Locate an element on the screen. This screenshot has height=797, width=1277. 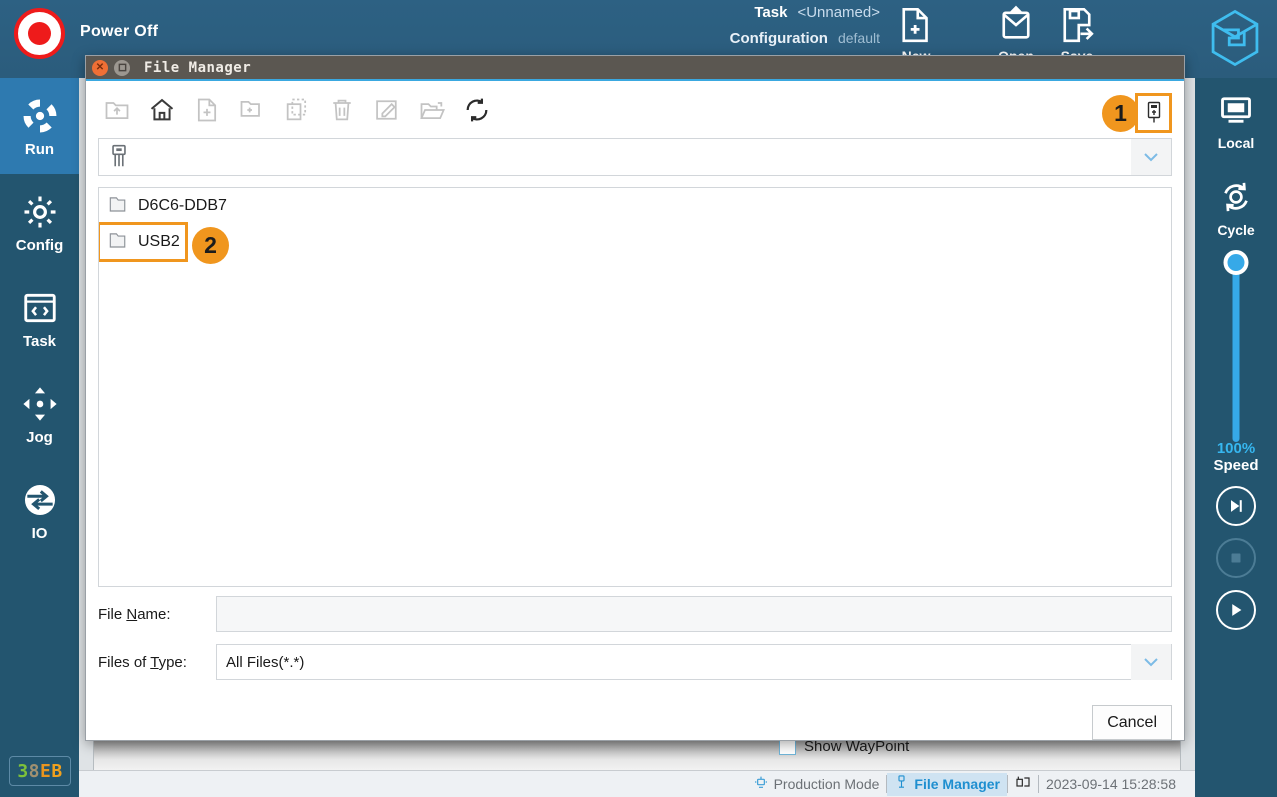
four-arrows-icon is located at coordinates (40, 404).